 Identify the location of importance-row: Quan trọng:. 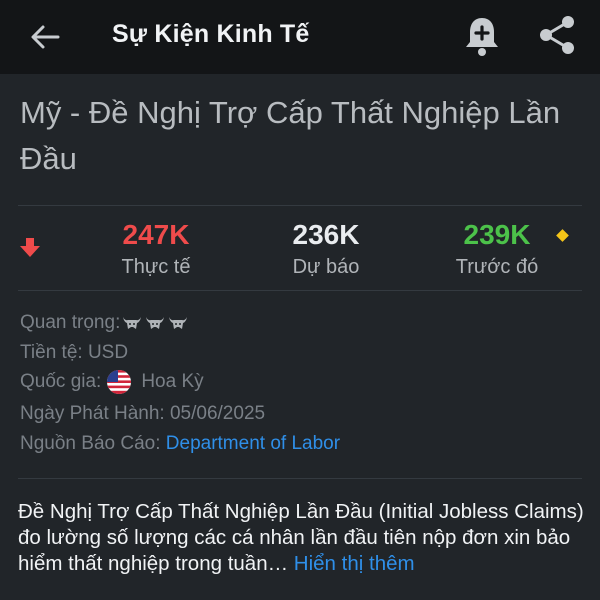
(104, 323).